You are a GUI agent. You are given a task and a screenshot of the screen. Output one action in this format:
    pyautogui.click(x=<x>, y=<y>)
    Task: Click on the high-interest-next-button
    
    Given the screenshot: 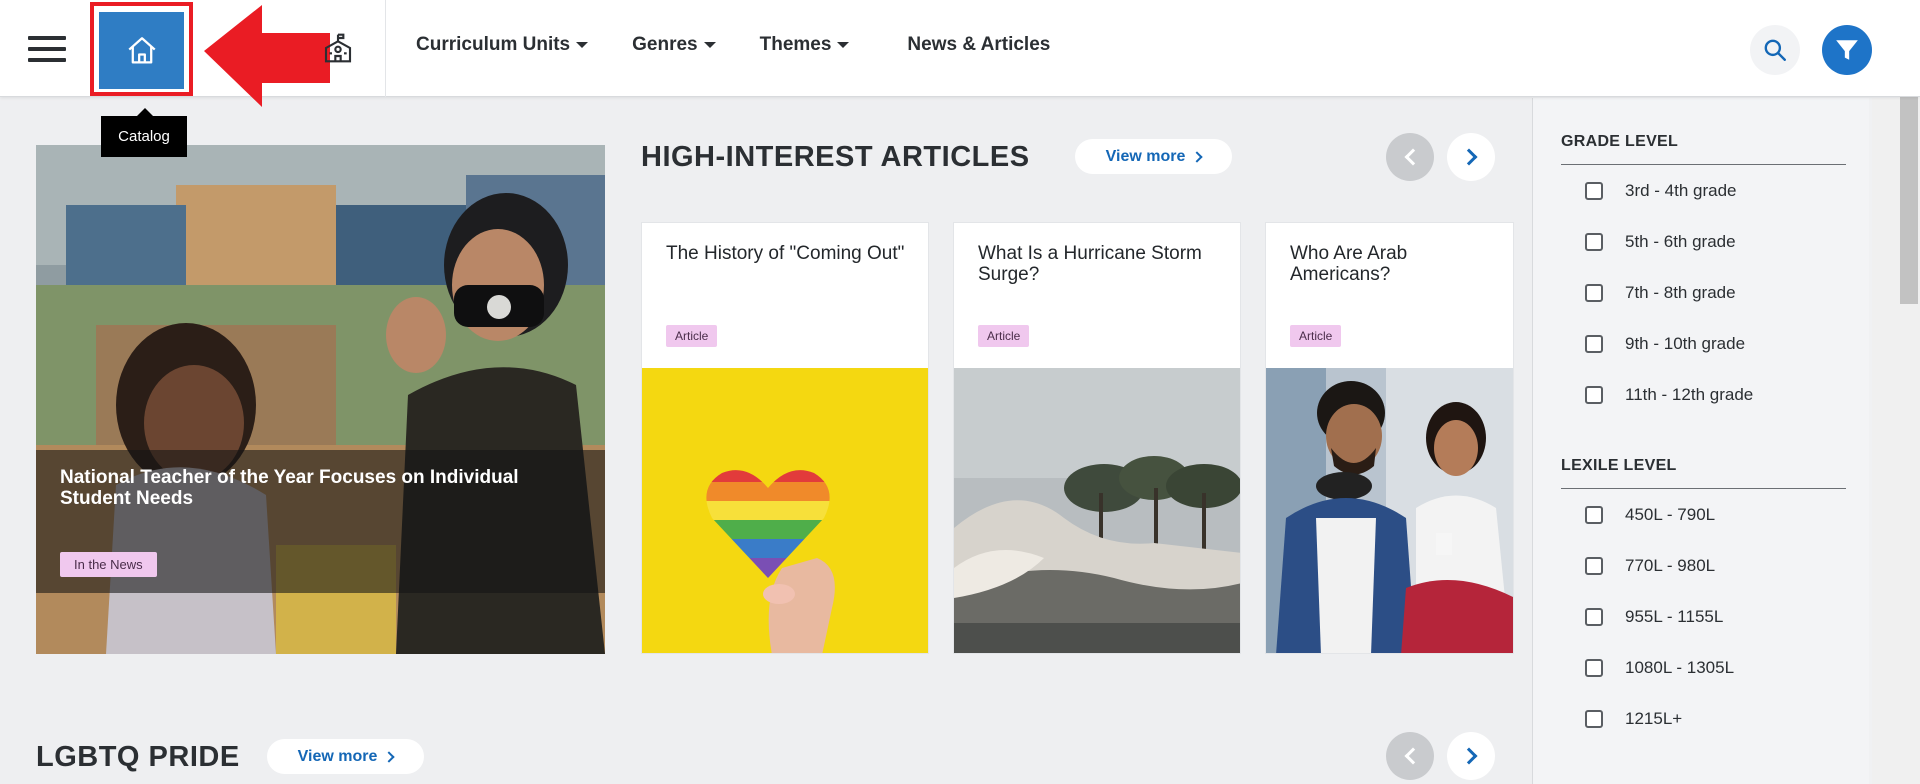 What is the action you would take?
    pyautogui.click(x=1471, y=157)
    